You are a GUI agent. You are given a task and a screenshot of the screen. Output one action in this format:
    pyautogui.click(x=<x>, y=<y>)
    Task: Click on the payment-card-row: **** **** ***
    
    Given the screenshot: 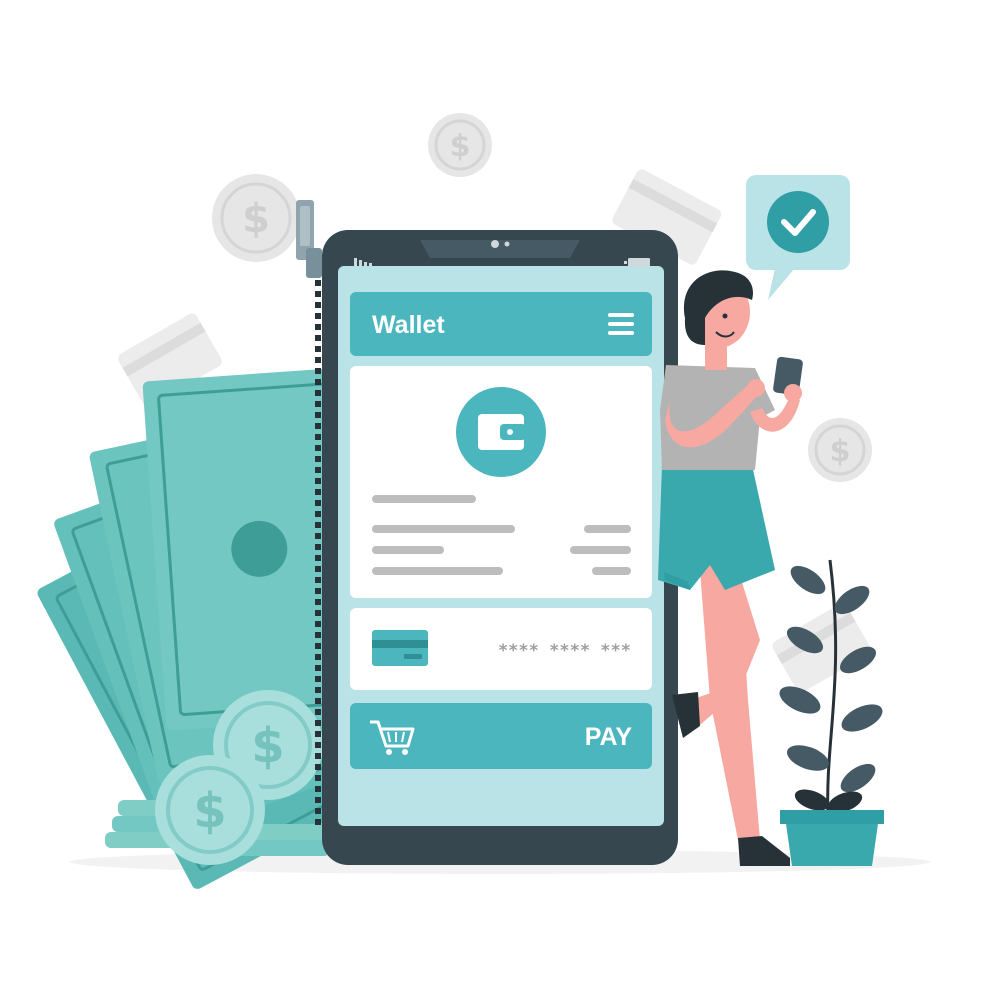 What is the action you would take?
    pyautogui.click(x=501, y=649)
    